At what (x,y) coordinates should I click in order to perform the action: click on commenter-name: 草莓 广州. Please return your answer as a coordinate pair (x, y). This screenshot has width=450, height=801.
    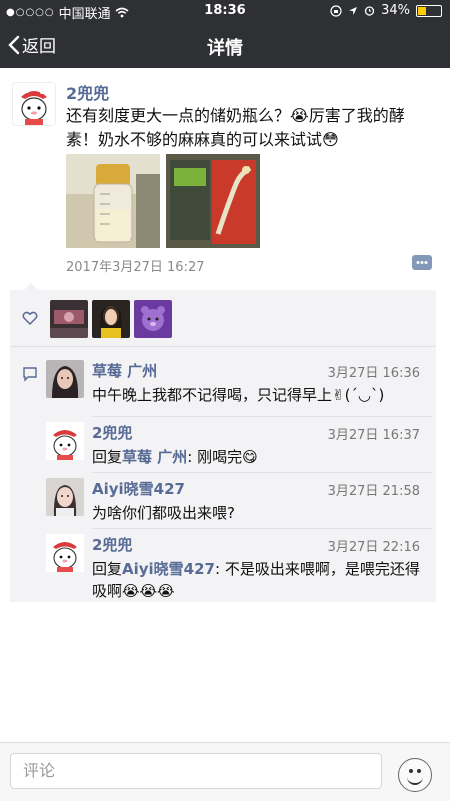
    Looking at the image, I should click on (124, 370).